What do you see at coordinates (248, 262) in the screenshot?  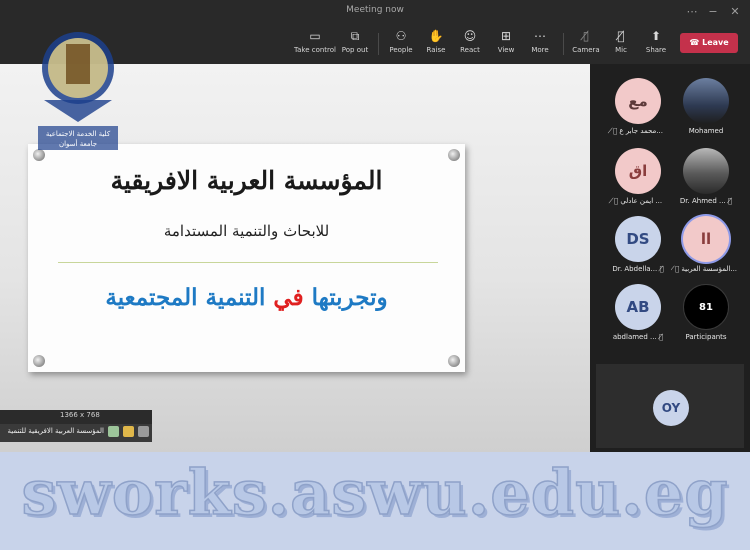 I see `slide-divider` at bounding box center [248, 262].